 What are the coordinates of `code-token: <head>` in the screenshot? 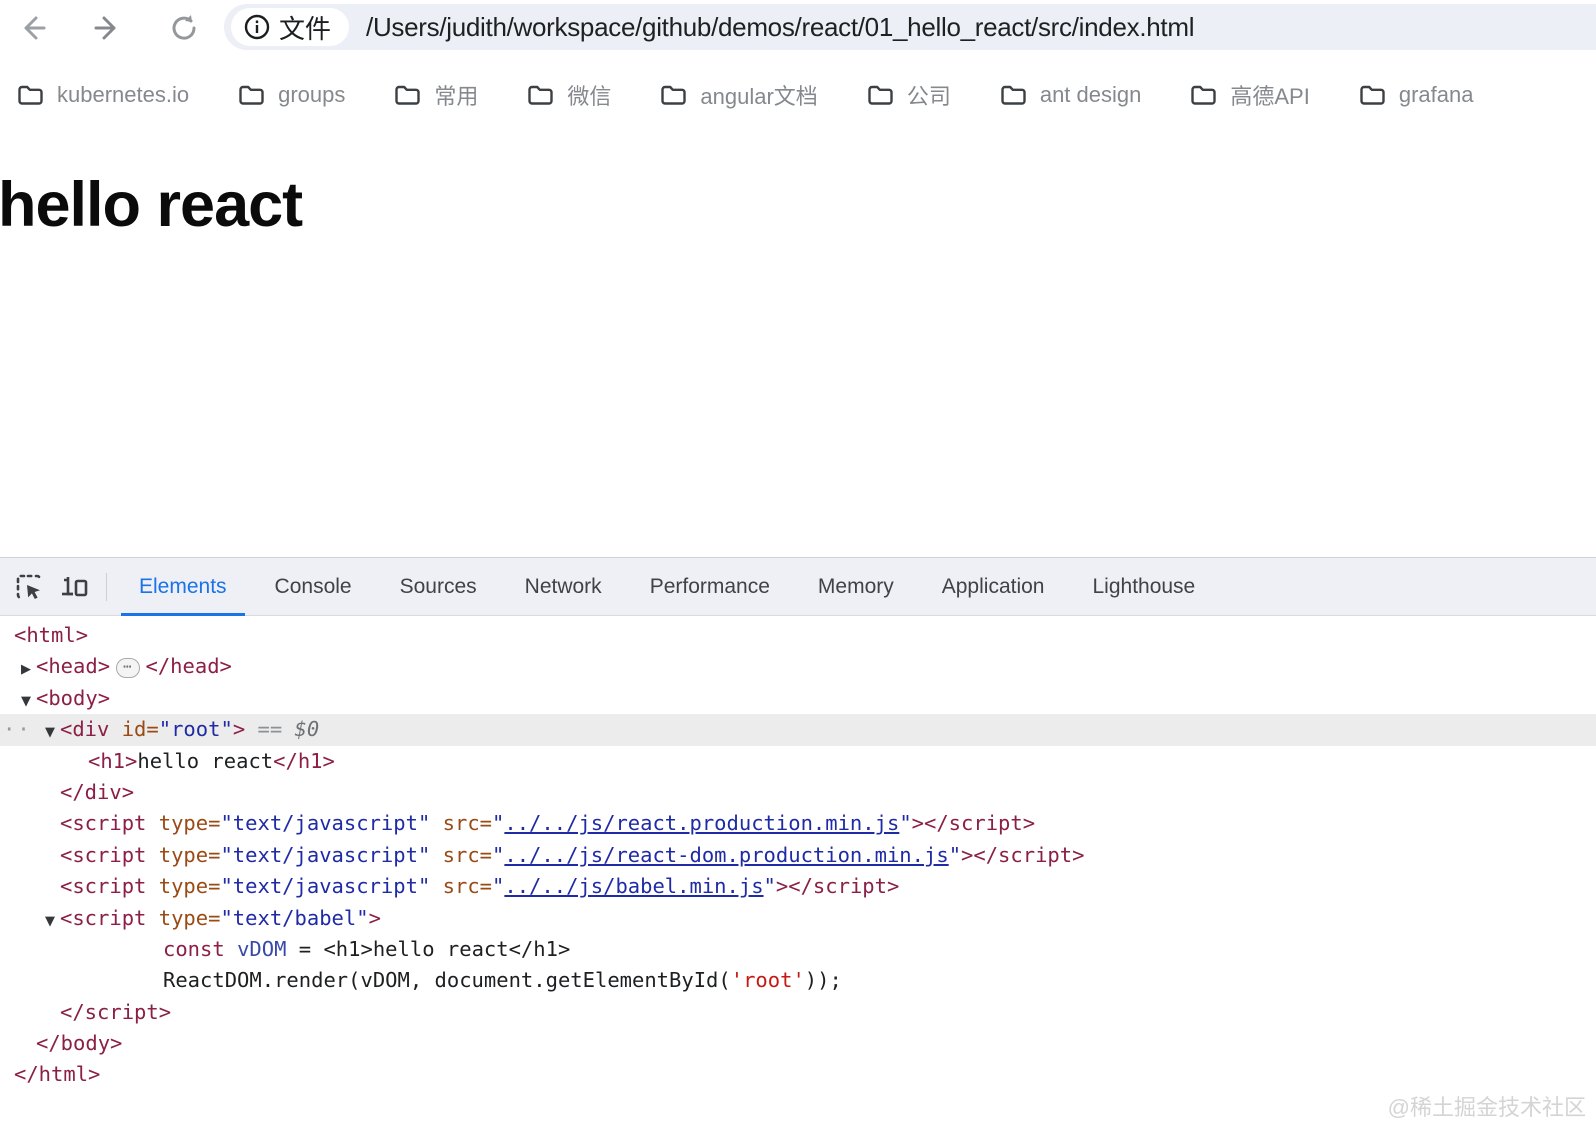 It's located at (73, 666).